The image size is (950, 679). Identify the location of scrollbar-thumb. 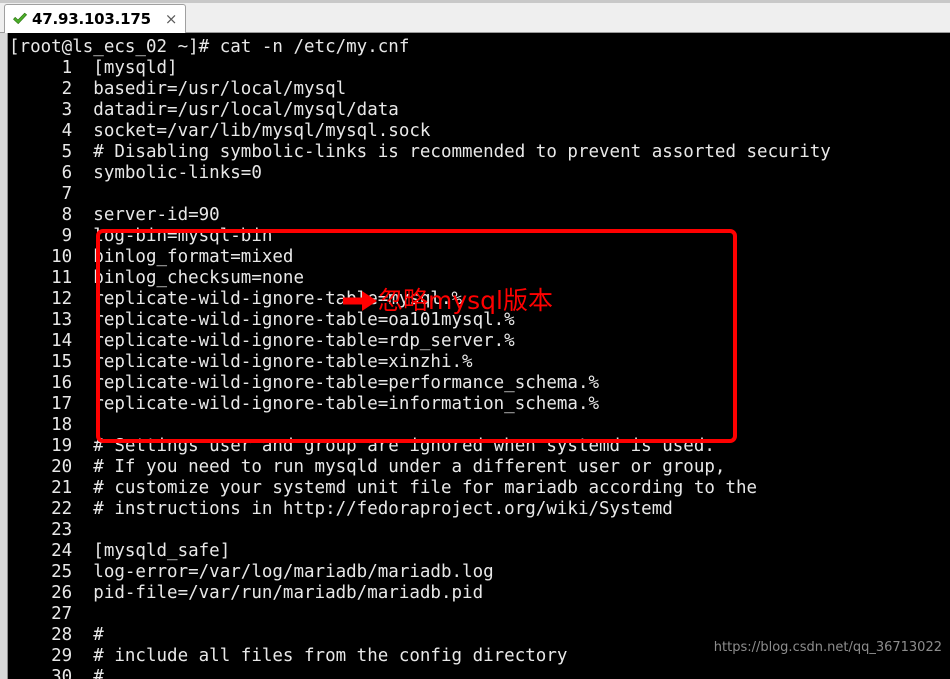
(3, 356).